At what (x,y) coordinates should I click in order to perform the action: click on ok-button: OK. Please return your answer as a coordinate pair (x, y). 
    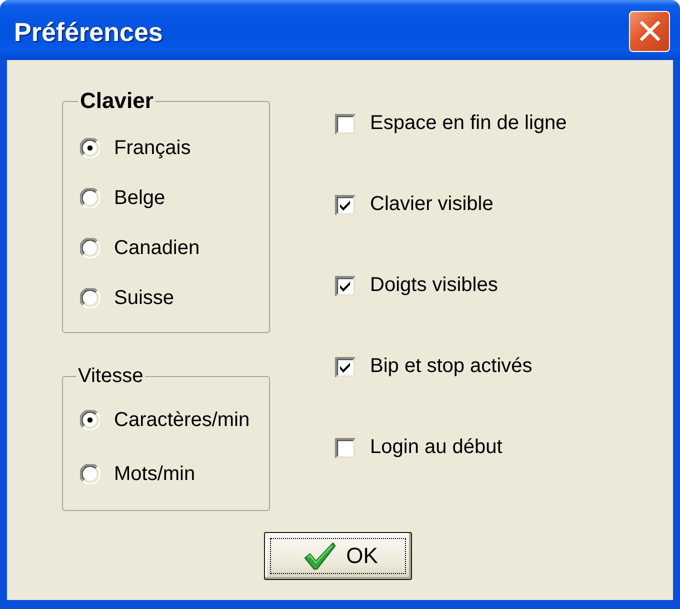
    Looking at the image, I should click on (338, 556).